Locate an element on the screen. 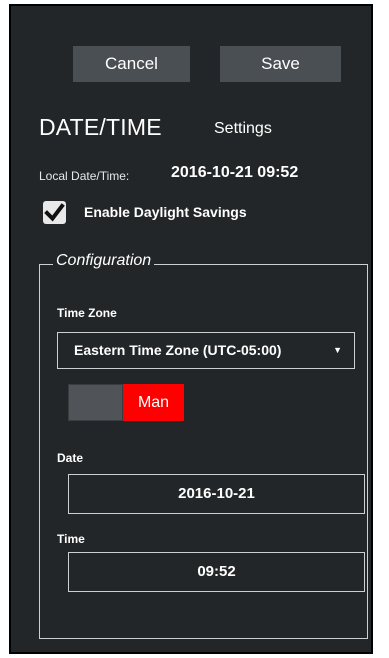 The image size is (389, 658). timezone-value: Eastern Time Zone (UTC-05:00) is located at coordinates (178, 350).